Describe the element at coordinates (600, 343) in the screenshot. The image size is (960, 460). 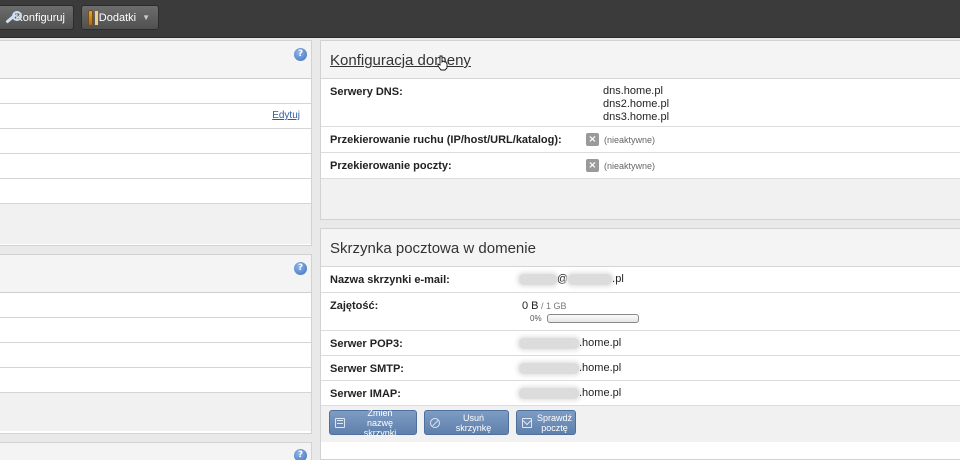
I see `pop3-suffix: .home.pl` at that location.